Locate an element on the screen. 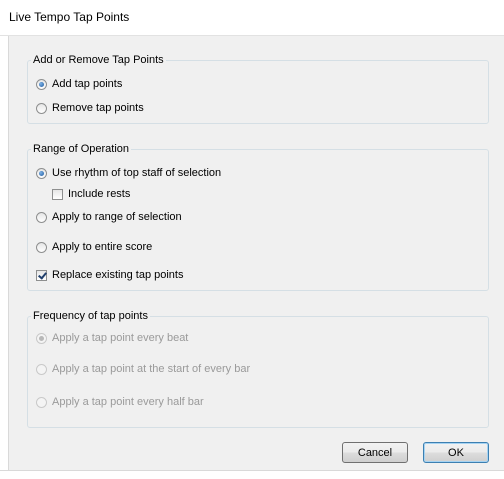 The image size is (504, 479). radio-remove-tap-points: Remove tap points is located at coordinates (90, 108).